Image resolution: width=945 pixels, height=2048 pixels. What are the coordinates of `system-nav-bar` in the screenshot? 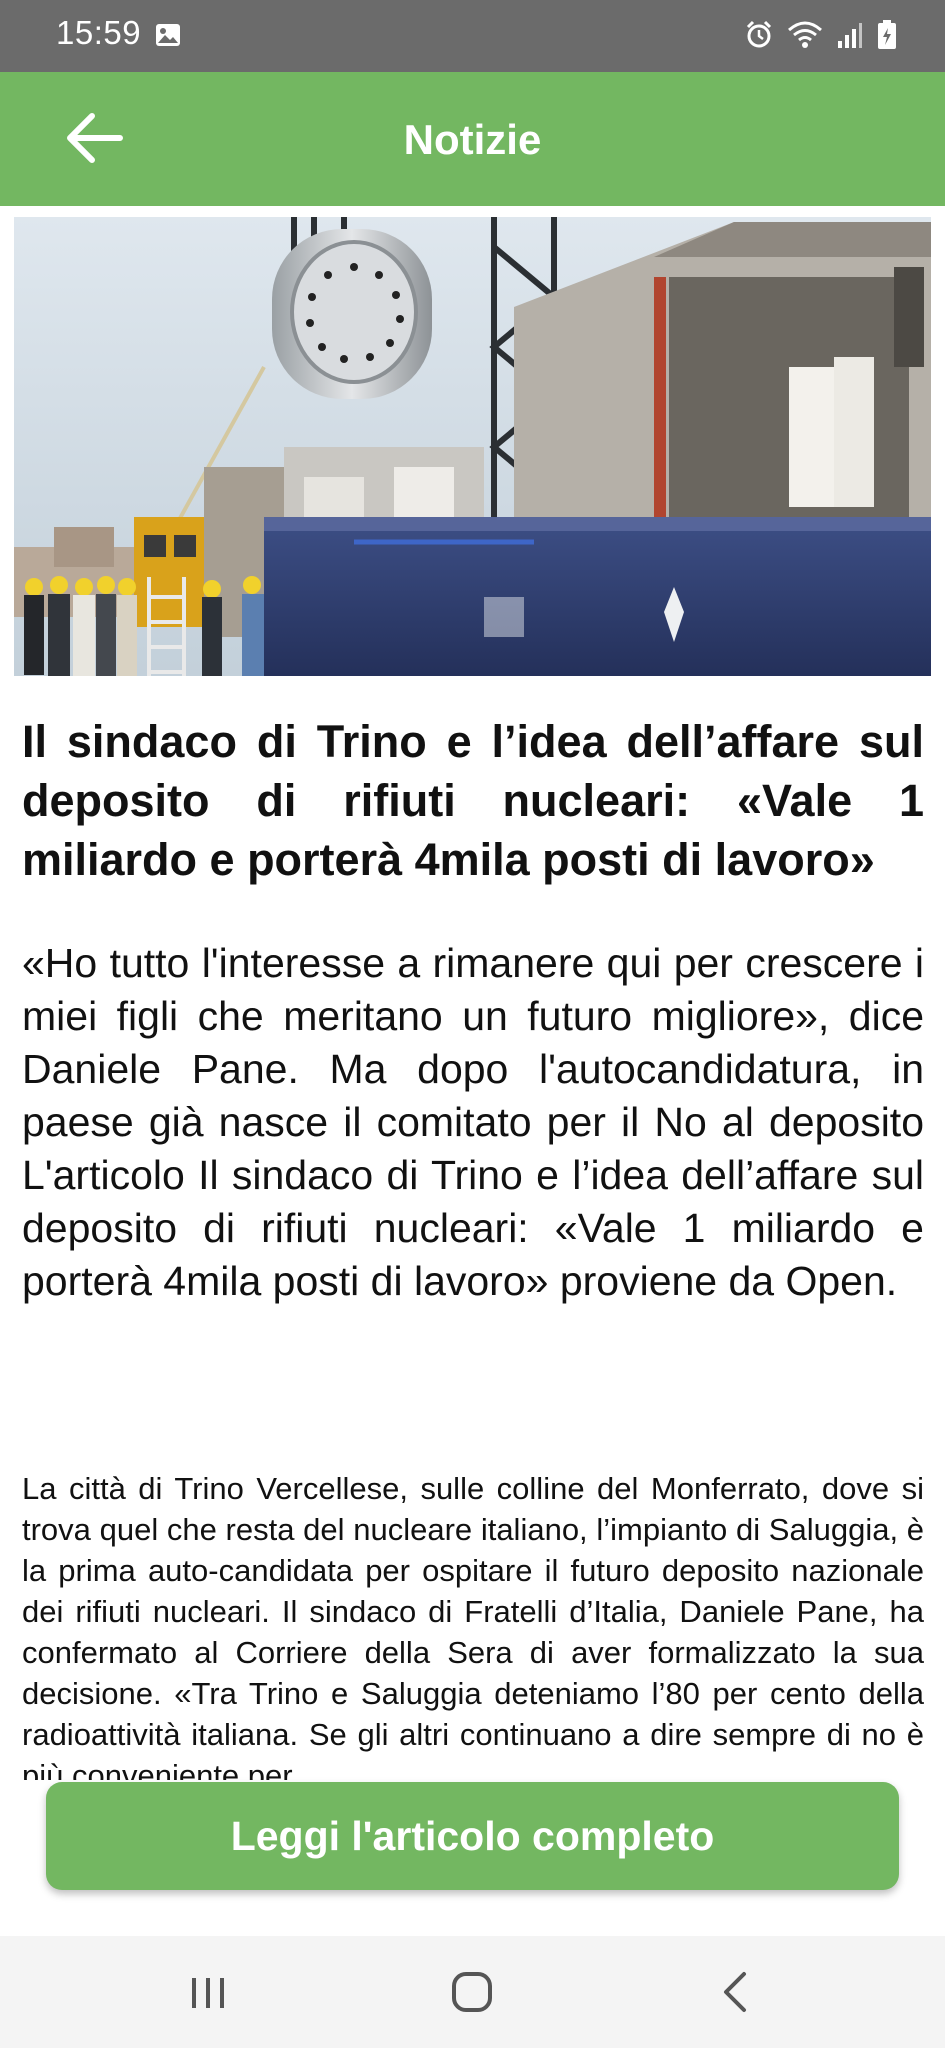 It's located at (472, 1992).